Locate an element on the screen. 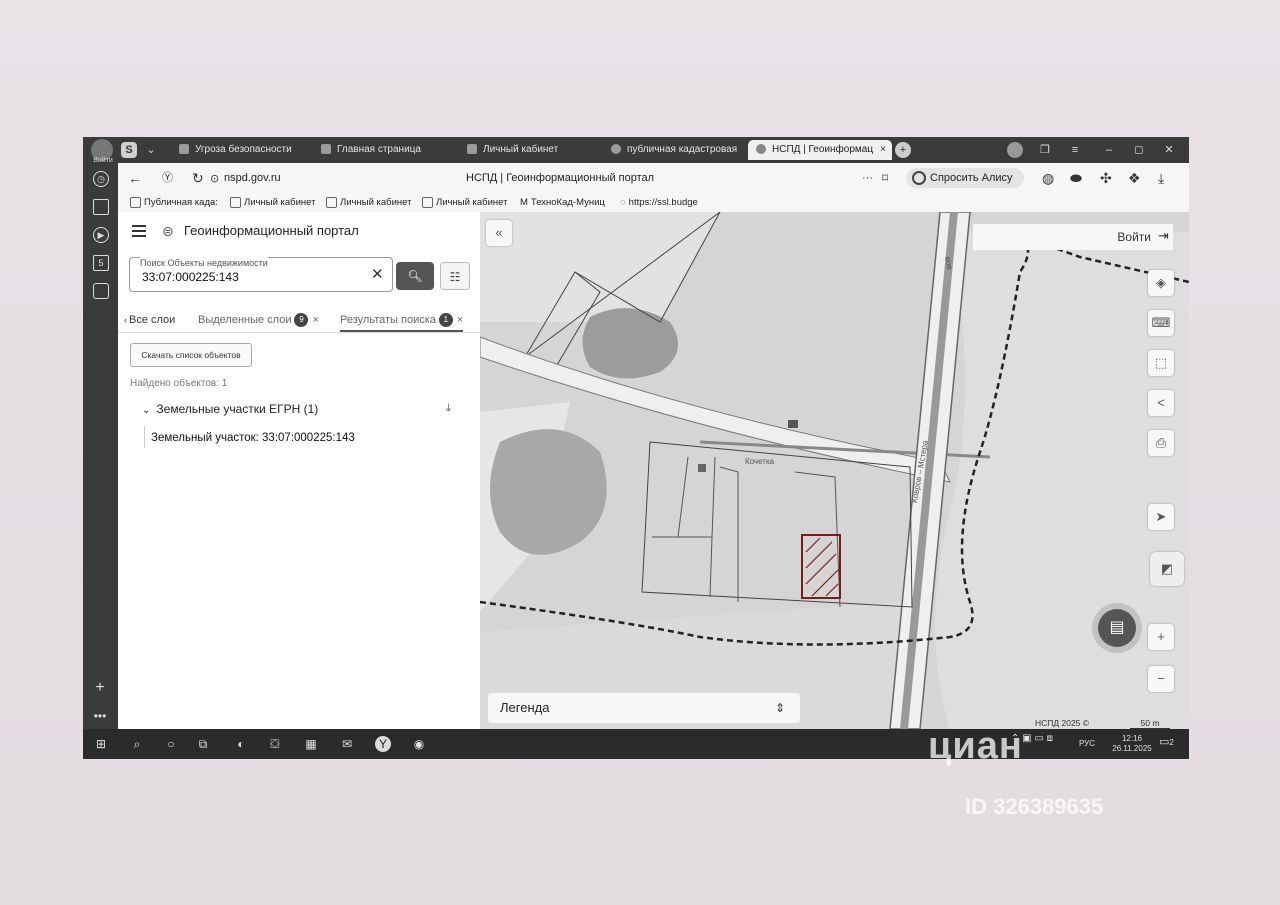  store-icon: ⛋ is located at coordinates (275, 744).